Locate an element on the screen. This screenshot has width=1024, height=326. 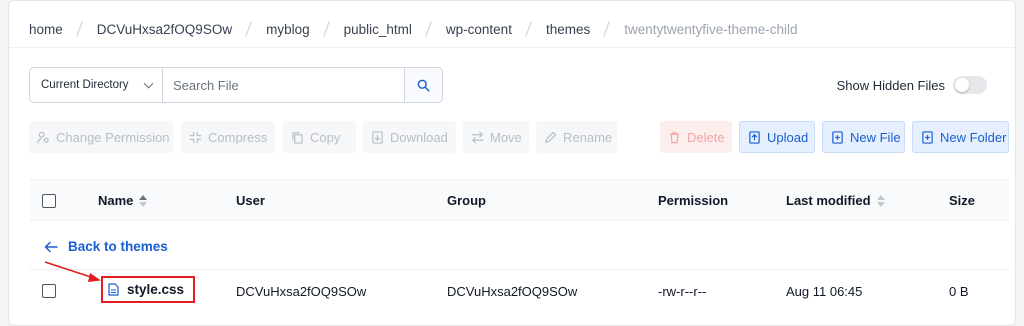
compress-icon is located at coordinates (195, 137).